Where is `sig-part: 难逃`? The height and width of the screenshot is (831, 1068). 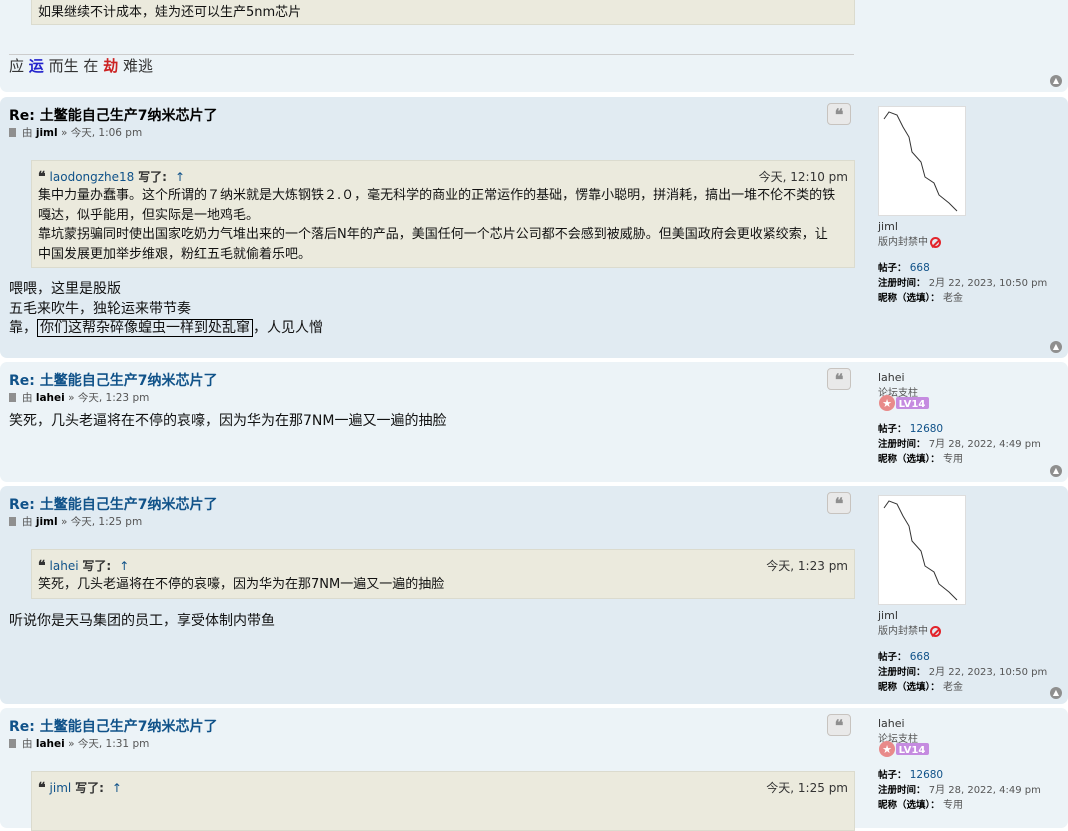
sig-part: 难逃 is located at coordinates (137, 66).